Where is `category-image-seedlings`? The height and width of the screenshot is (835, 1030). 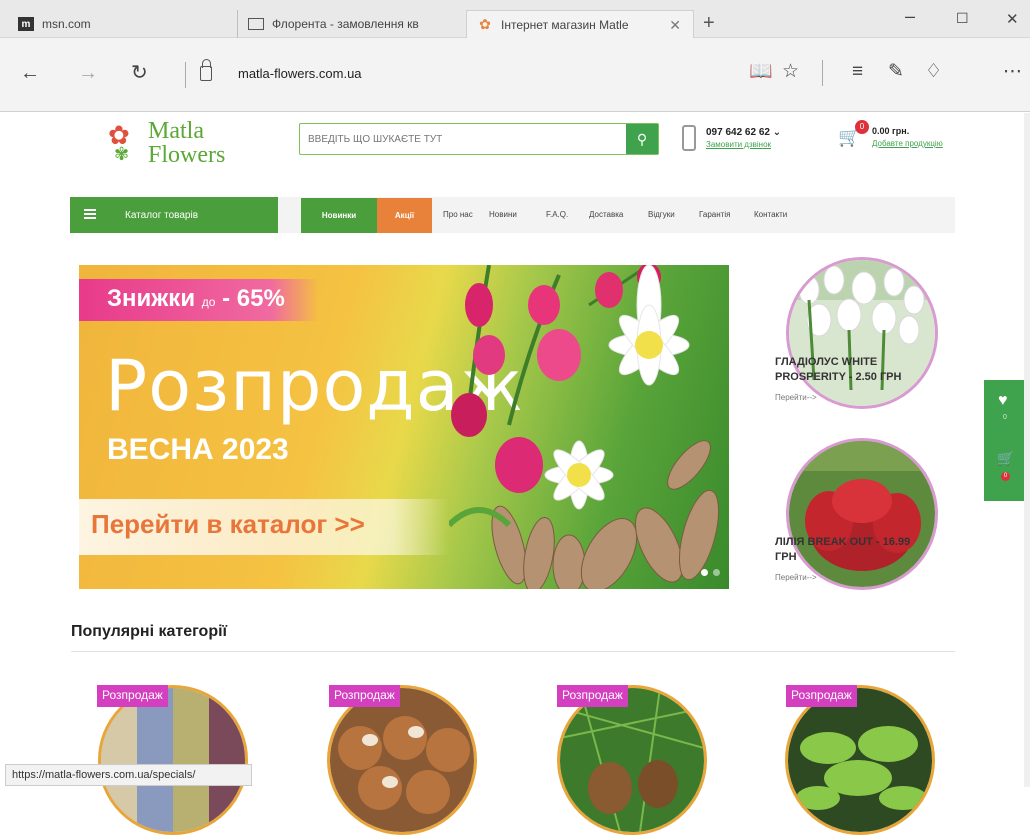 category-image-seedlings is located at coordinates (860, 760).